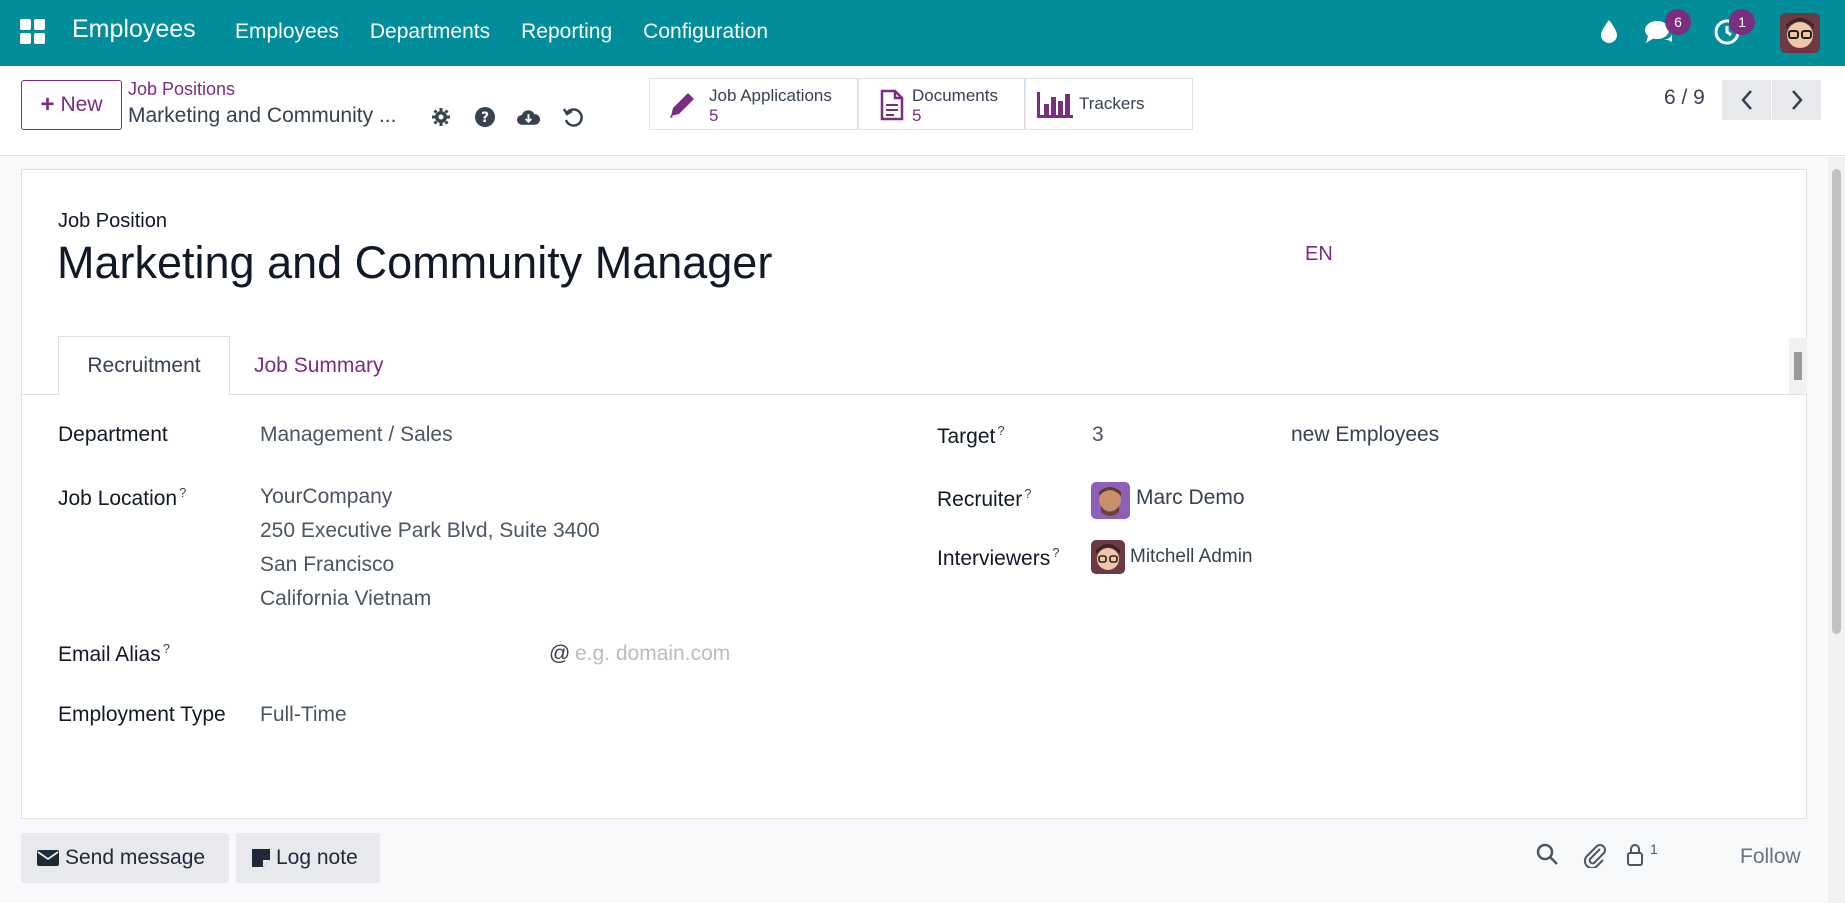 The height and width of the screenshot is (903, 1845). I want to click on email-alias-label: Email Alias?, so click(114, 654).